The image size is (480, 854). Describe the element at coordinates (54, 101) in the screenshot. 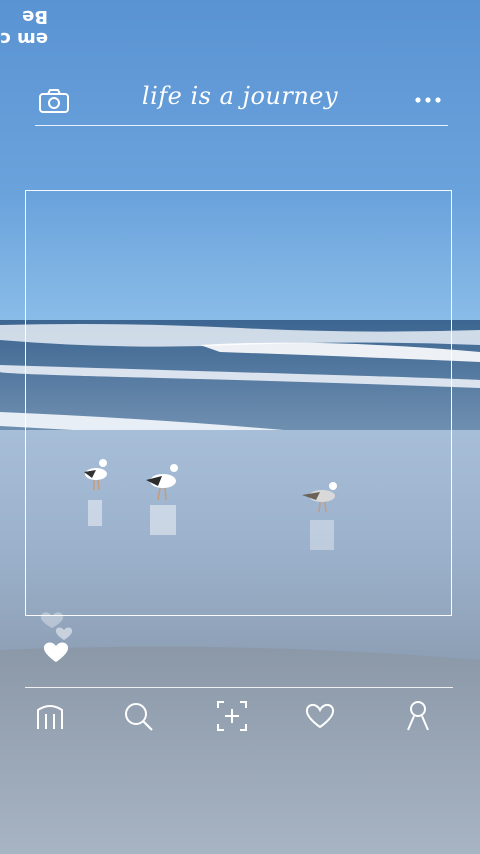

I see `camera-icon` at that location.